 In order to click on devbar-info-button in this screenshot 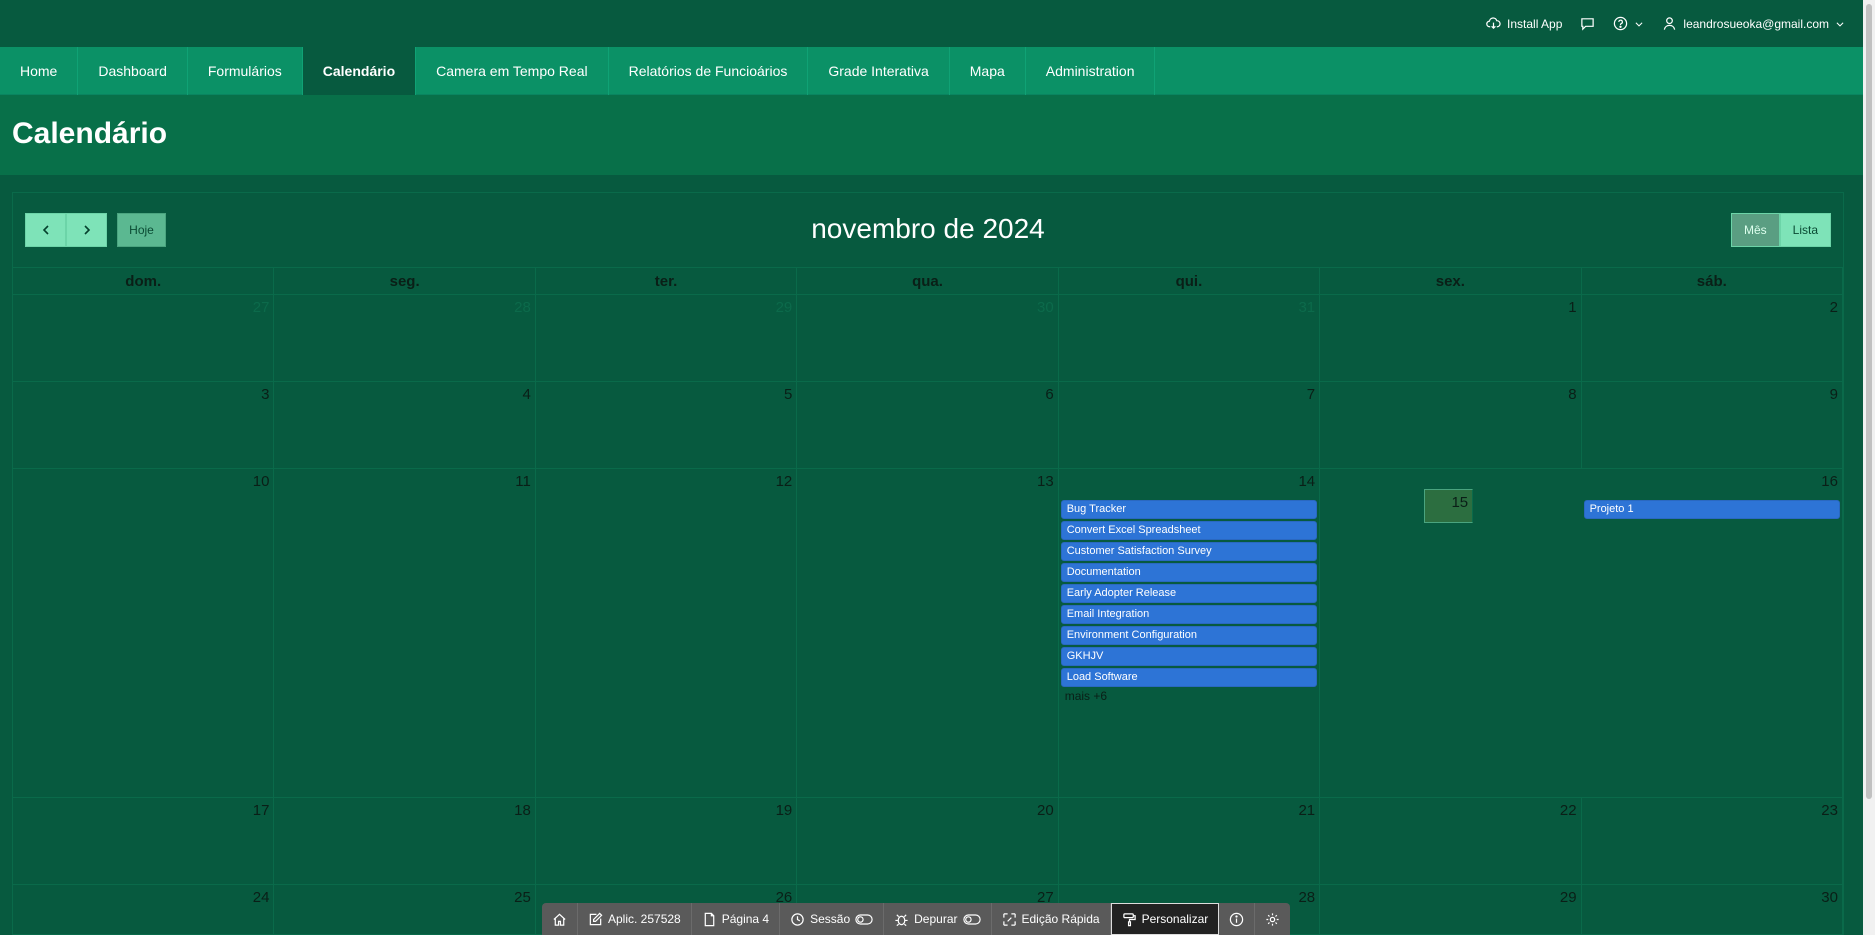, I will do `click(1237, 919)`.